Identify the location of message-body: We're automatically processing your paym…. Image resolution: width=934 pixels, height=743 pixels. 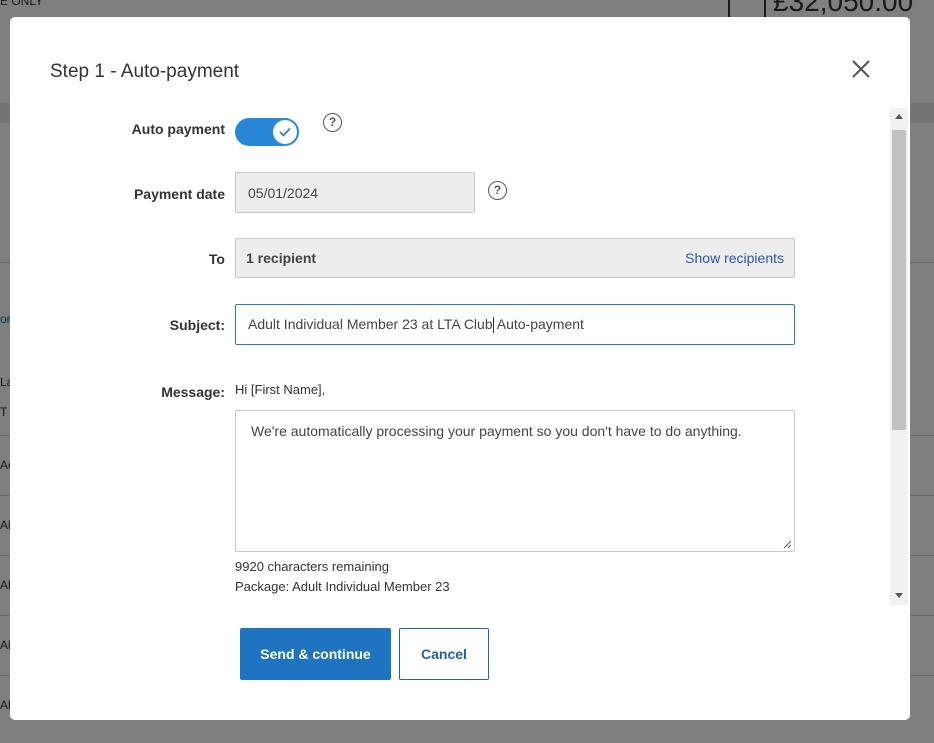
(496, 431).